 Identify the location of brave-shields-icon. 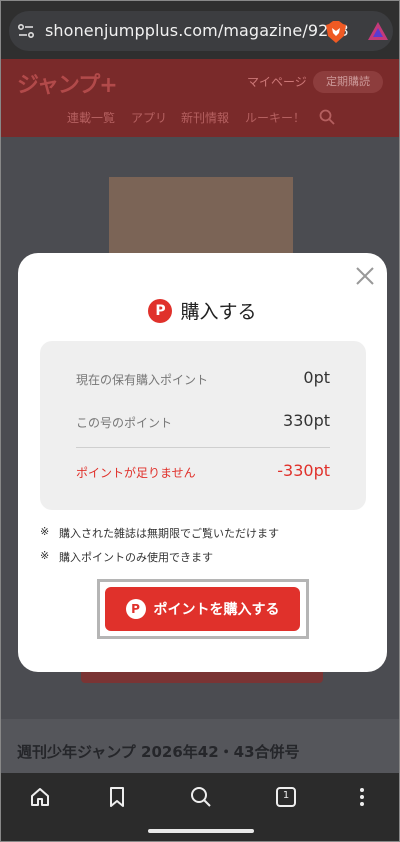
(336, 32).